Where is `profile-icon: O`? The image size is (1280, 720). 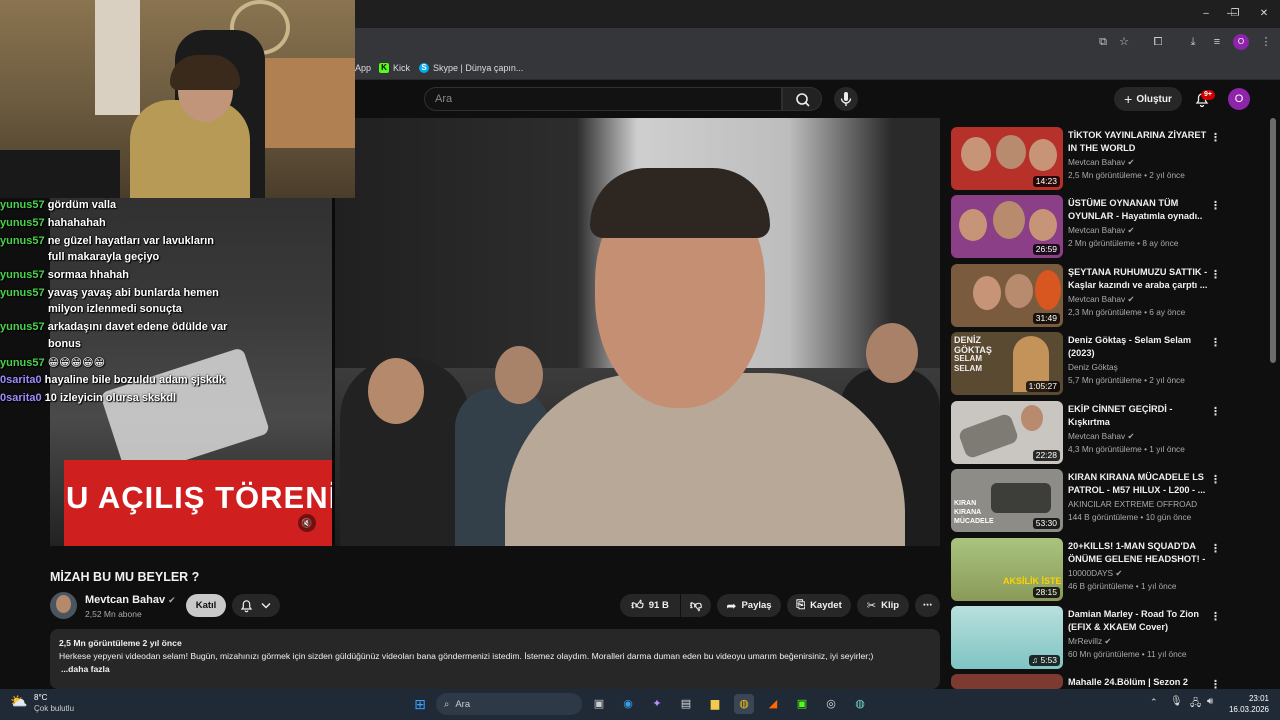 profile-icon: O is located at coordinates (1241, 42).